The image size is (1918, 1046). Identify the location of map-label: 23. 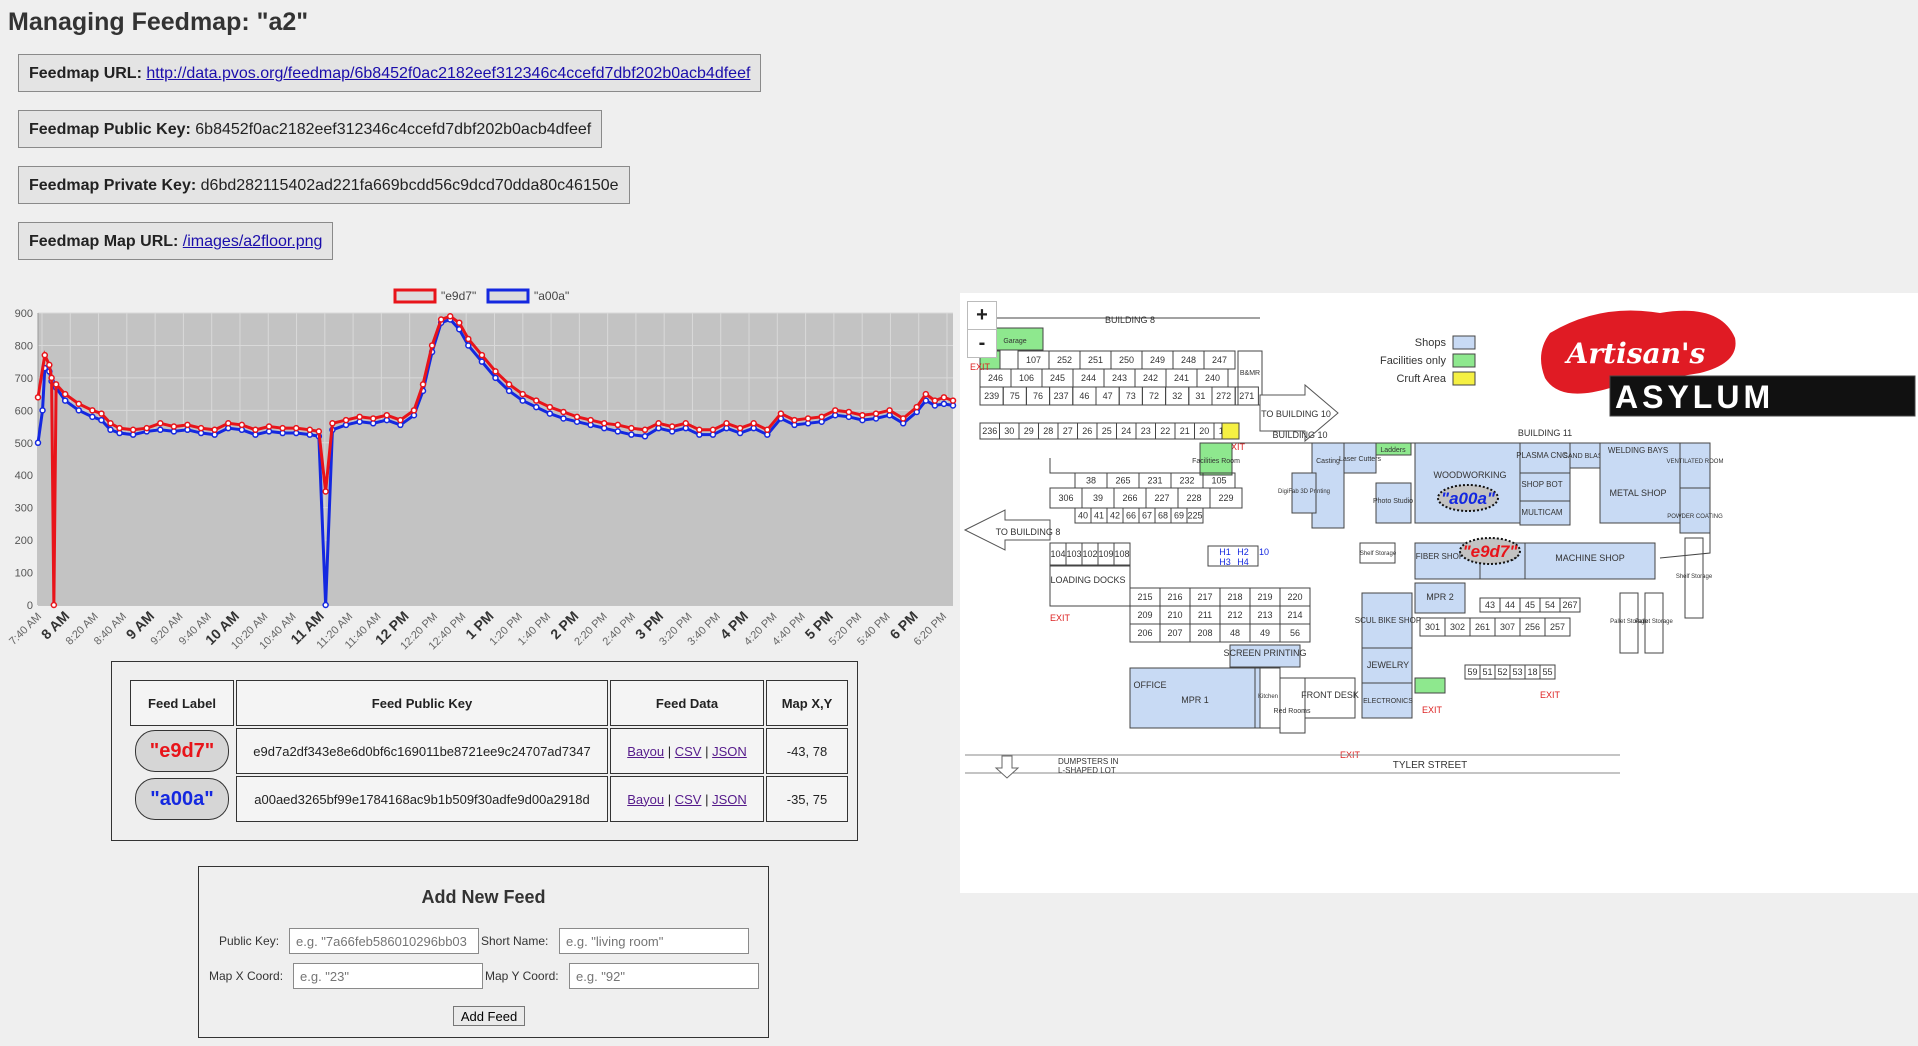
(1146, 431).